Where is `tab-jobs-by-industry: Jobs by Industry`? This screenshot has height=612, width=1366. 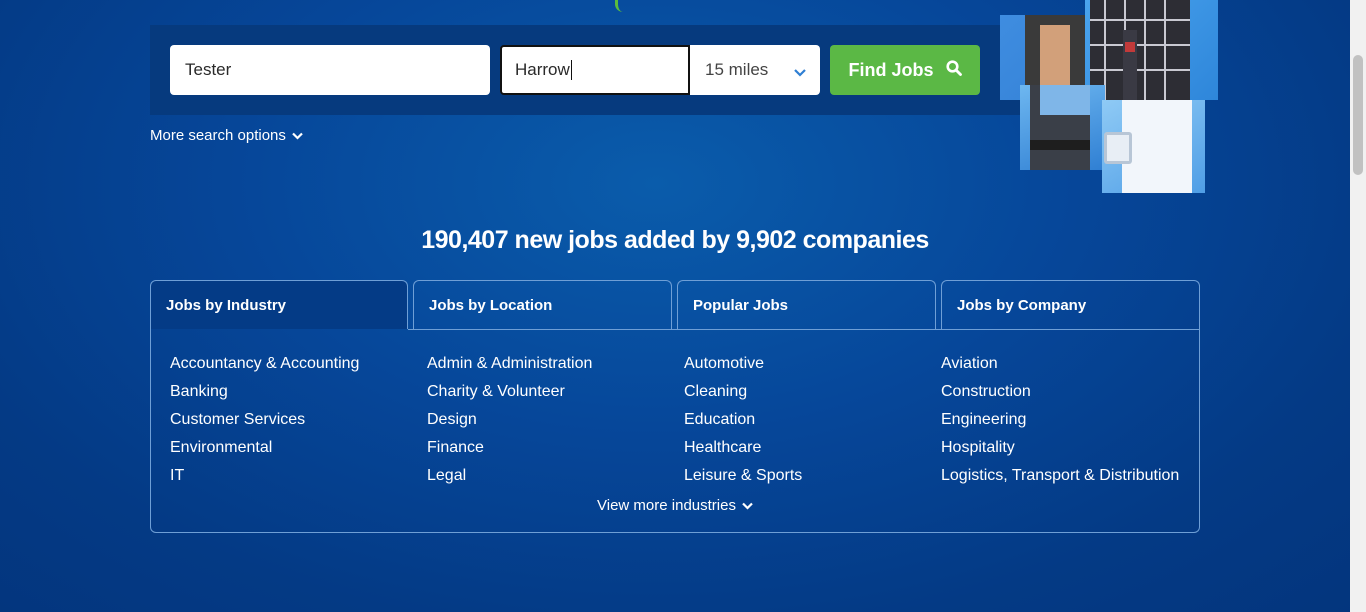 tab-jobs-by-industry: Jobs by Industry is located at coordinates (279, 304).